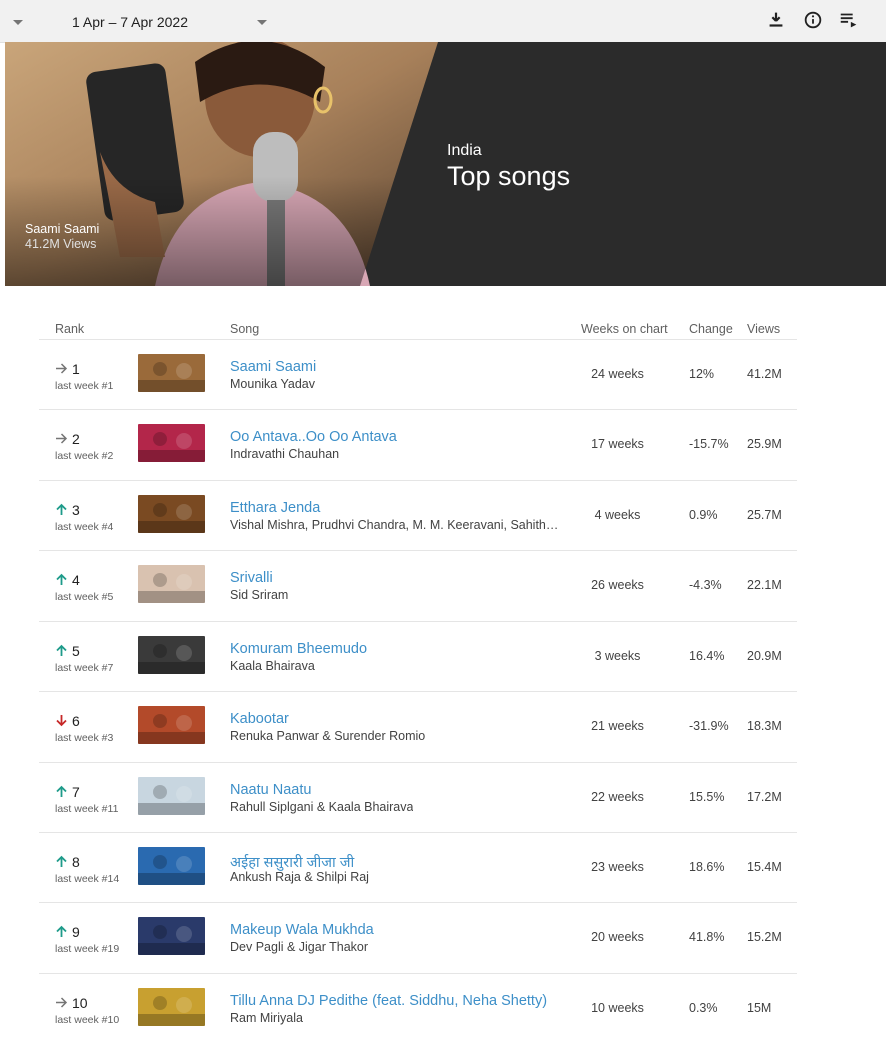  What do you see at coordinates (709, 444) in the screenshot?
I see `views-change: -15.7%` at bounding box center [709, 444].